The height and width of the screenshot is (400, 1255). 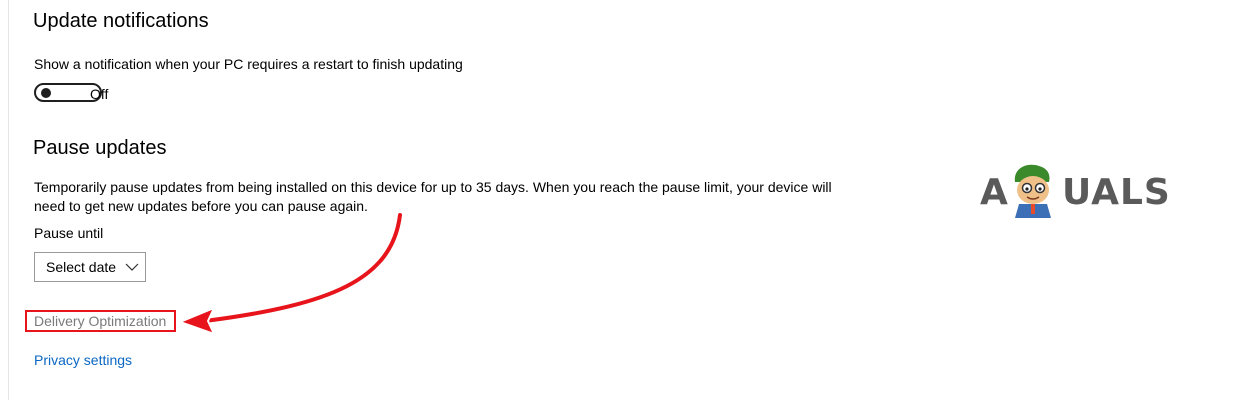 What do you see at coordinates (1116, 192) in the screenshot?
I see `watermark-text: UALS` at bounding box center [1116, 192].